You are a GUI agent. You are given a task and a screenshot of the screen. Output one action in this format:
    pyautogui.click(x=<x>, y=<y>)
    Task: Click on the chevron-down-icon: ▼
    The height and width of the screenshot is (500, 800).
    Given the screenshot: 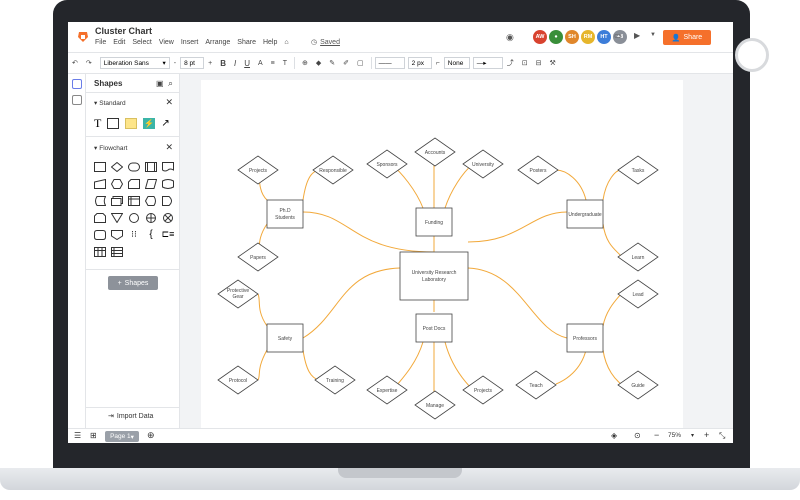 What is the action you would take?
    pyautogui.click(x=653, y=35)
    